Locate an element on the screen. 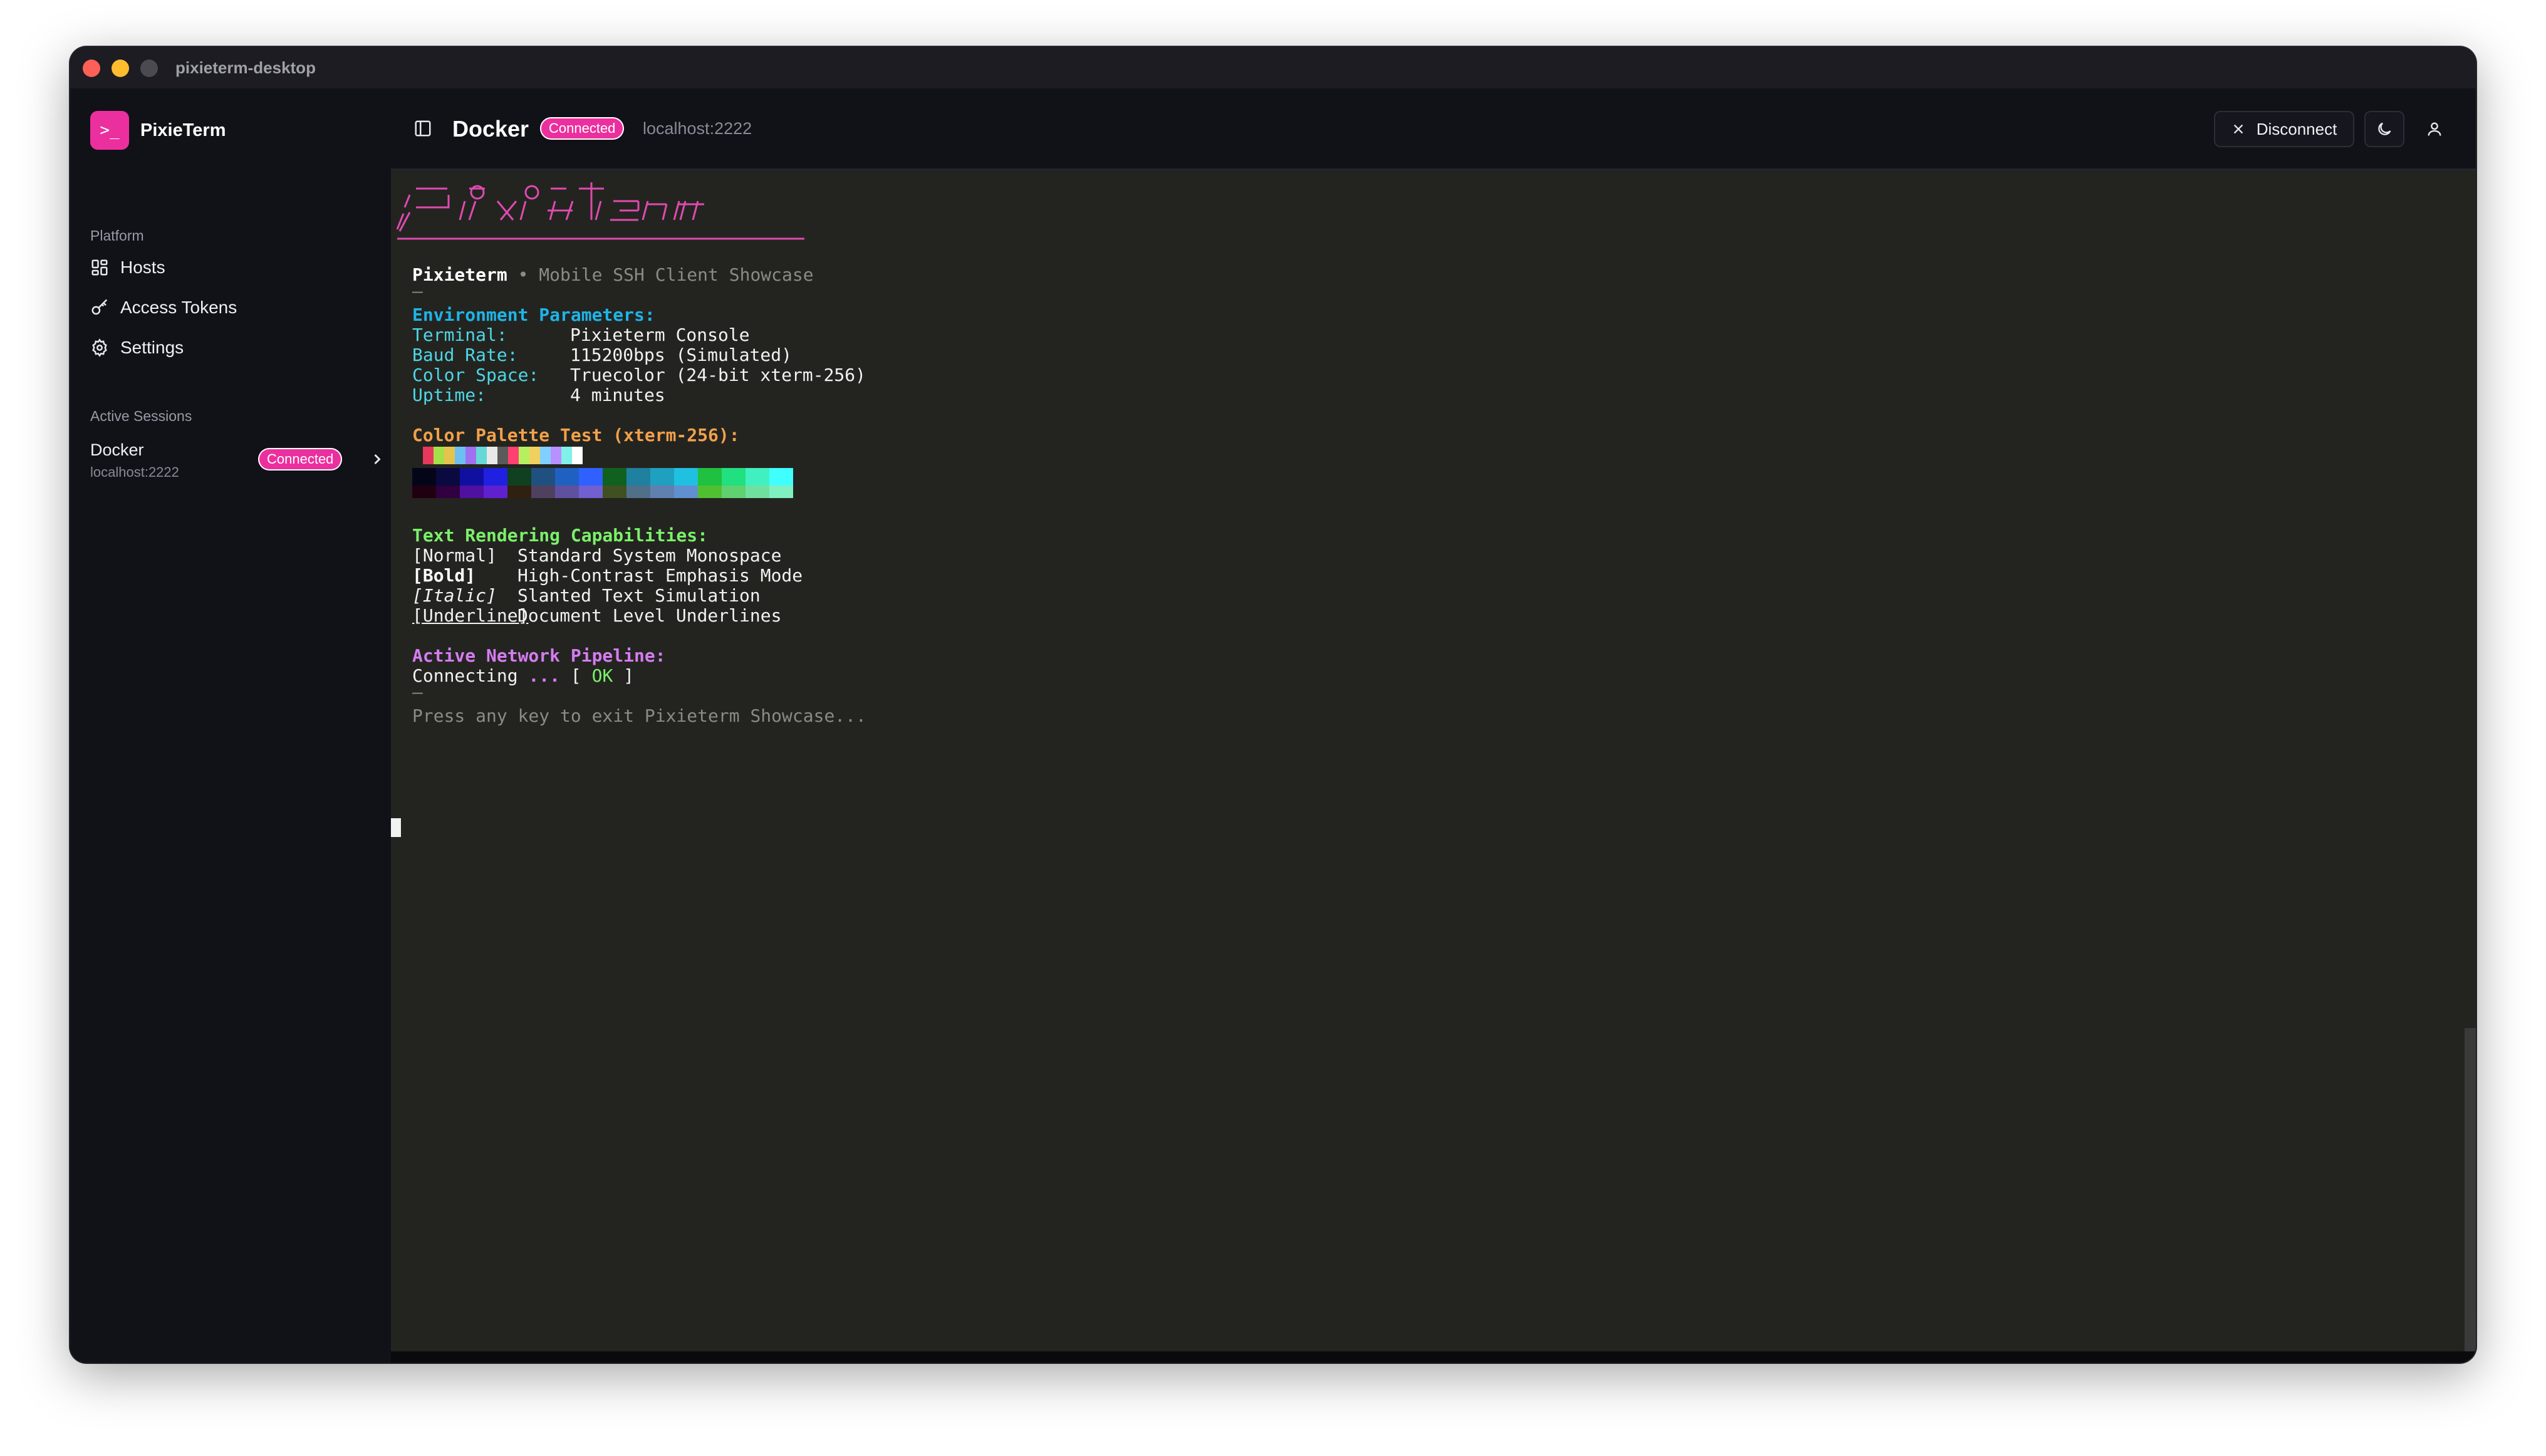 The height and width of the screenshot is (1456, 2546). pixieterm-ascii-logo is located at coordinates (600, 211).